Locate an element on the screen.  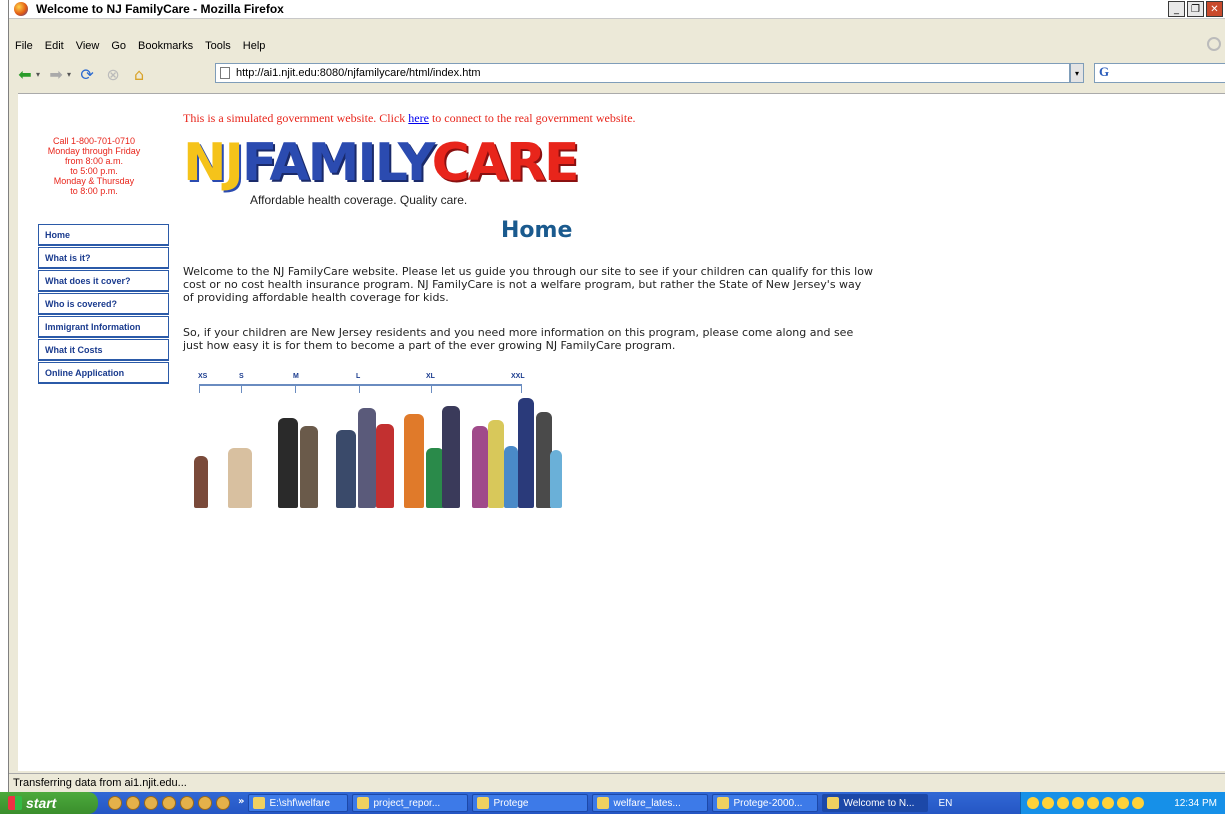
size-label: M is located at coordinates (296, 376).